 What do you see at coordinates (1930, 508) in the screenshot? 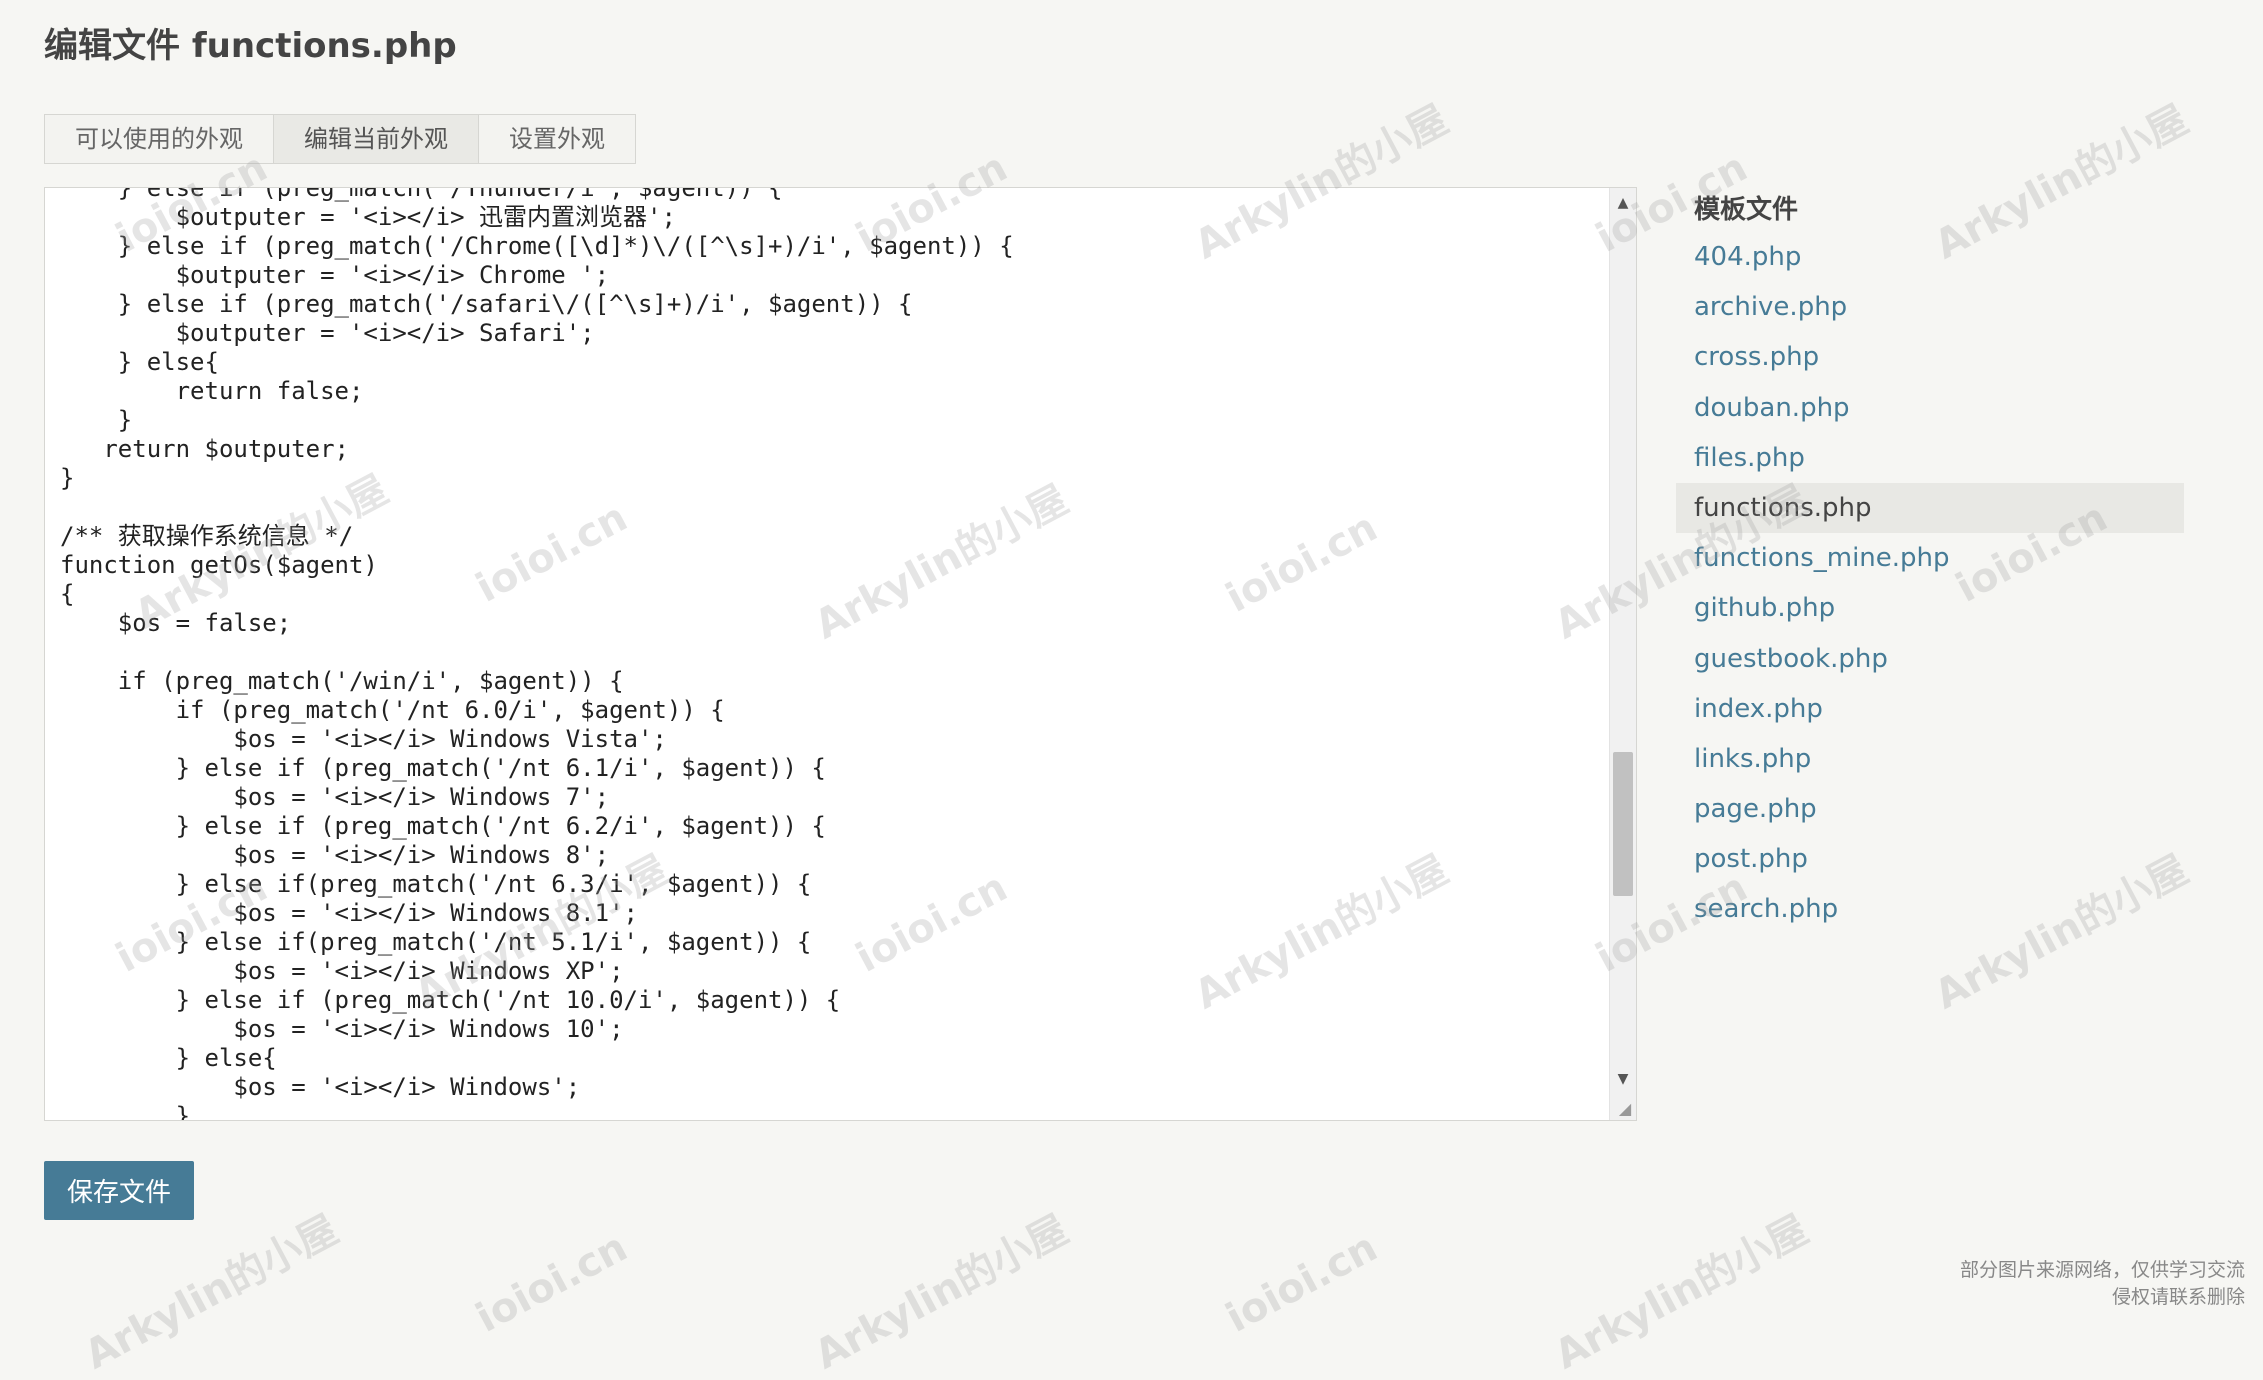
I see `file-item-functions: functions.php` at bounding box center [1930, 508].